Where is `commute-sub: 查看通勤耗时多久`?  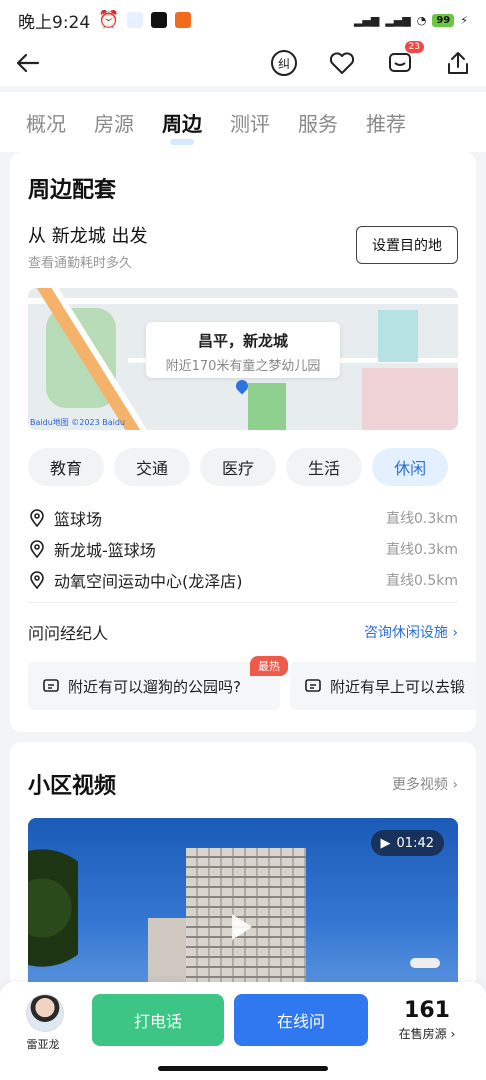 commute-sub: 查看通勤耗时多久 is located at coordinates (80, 263).